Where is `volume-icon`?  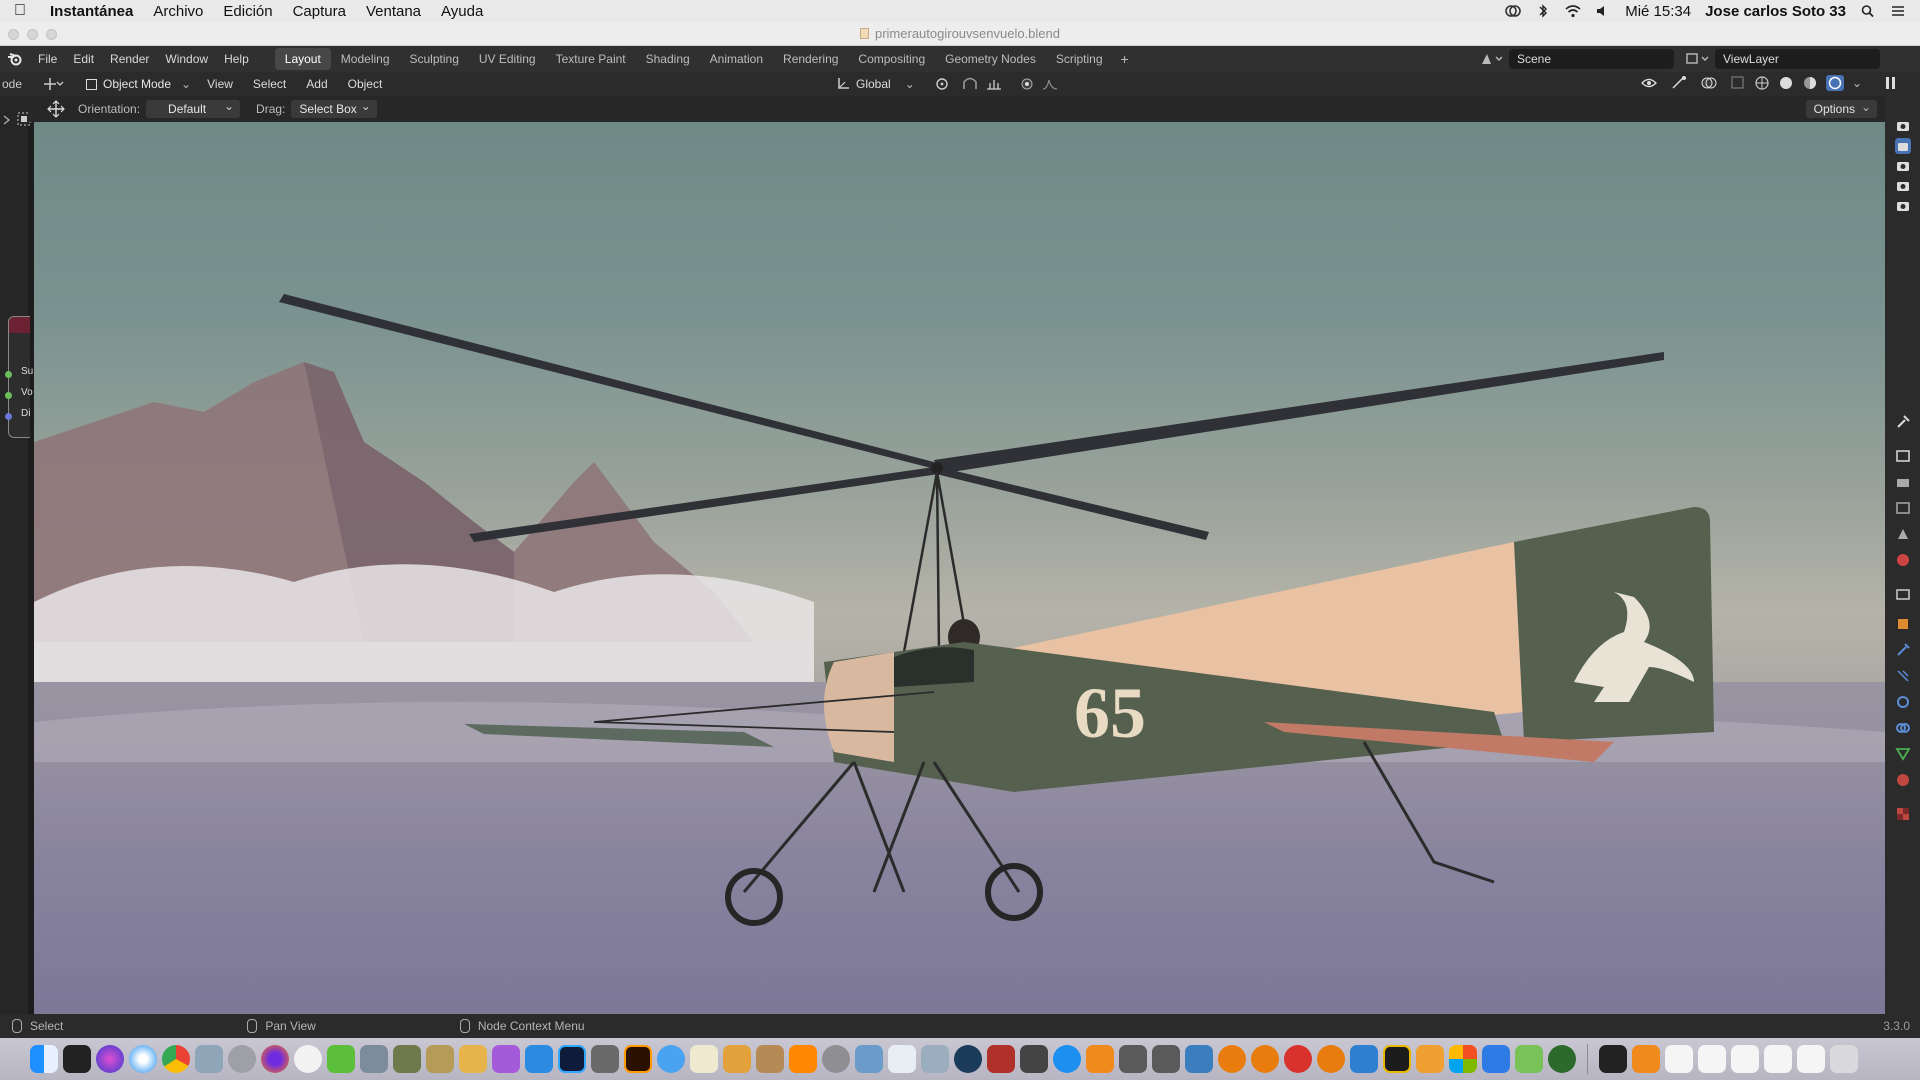 volume-icon is located at coordinates (1603, 11).